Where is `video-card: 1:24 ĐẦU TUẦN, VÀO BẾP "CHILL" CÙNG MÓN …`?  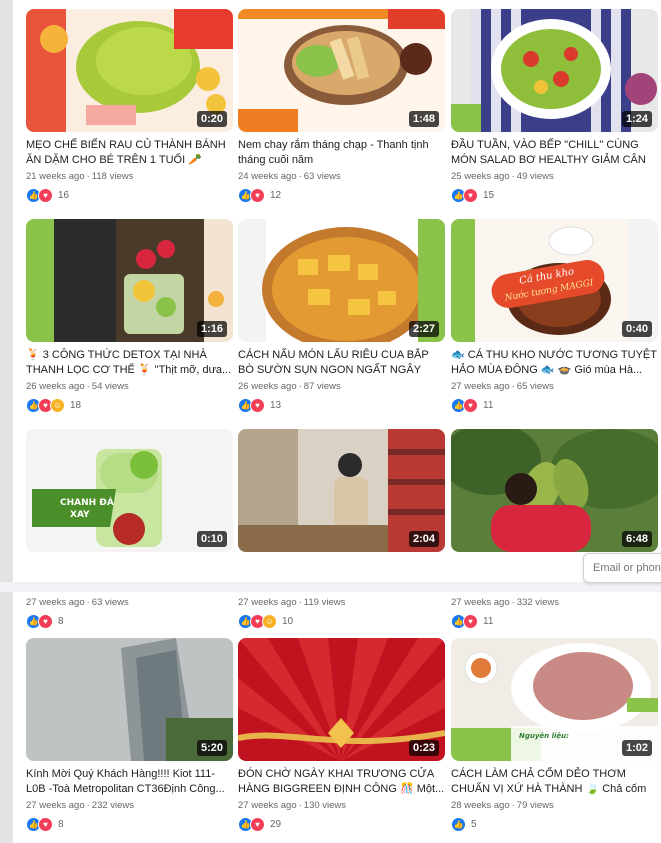
video-card: 1:24 ĐẦU TUẦN, VÀO BẾP "CHILL" CÙNG MÓN … is located at coordinates (554, 106).